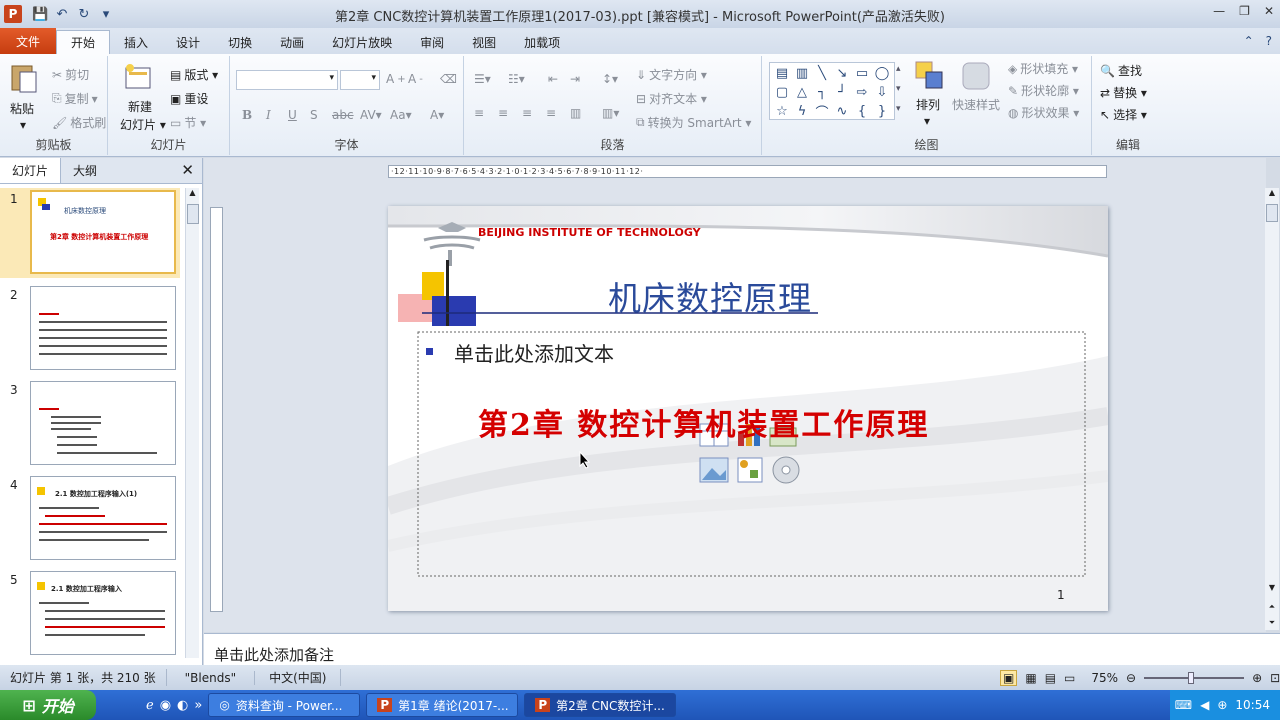  Describe the element at coordinates (198, 705) in the screenshot. I see `more-quicklaunch-icon: »` at that location.